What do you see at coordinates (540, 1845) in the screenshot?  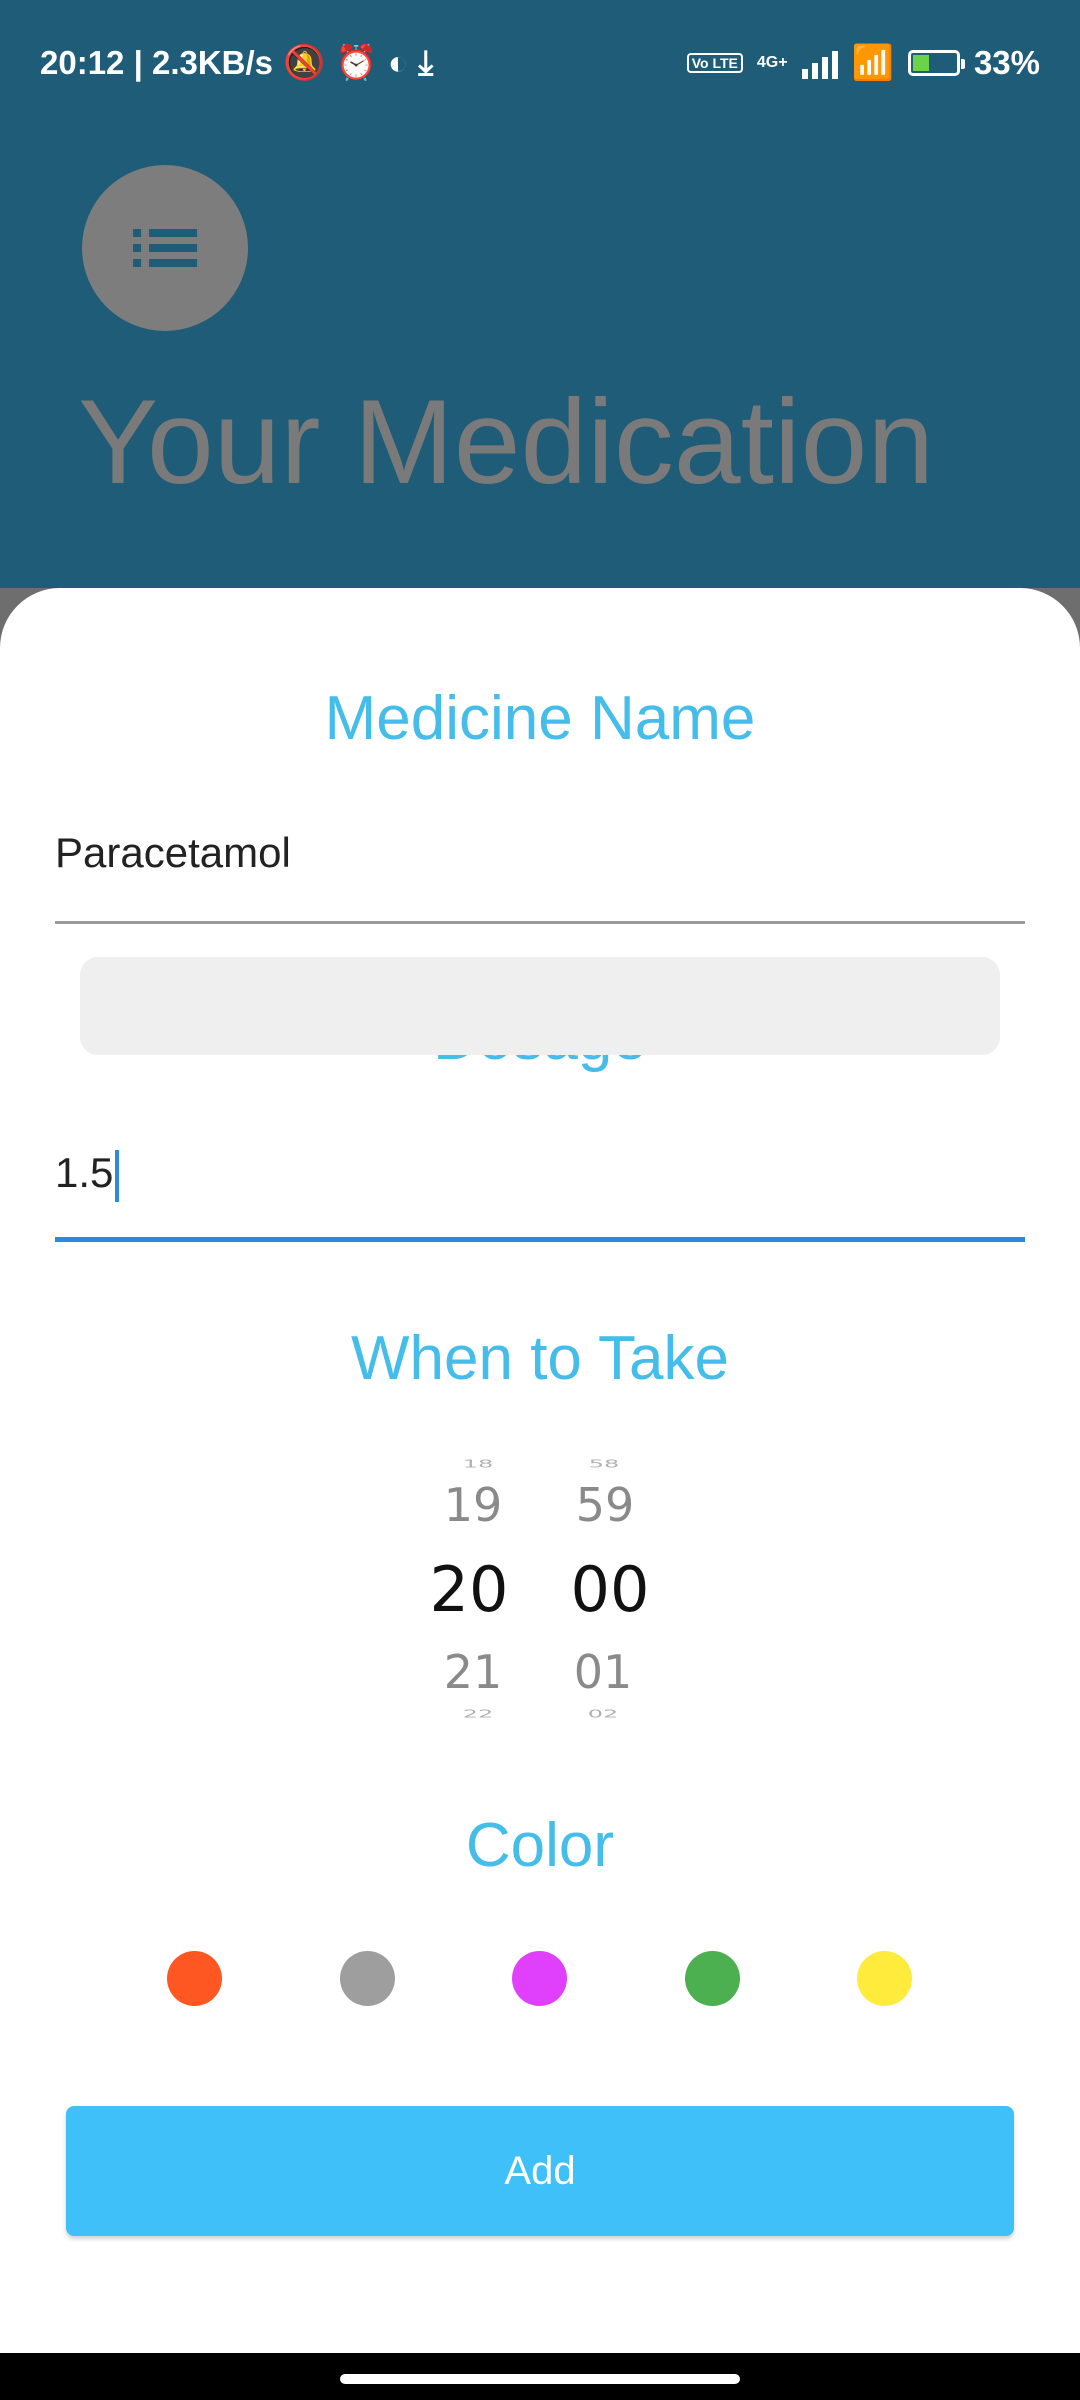 I see `color-label: Color` at bounding box center [540, 1845].